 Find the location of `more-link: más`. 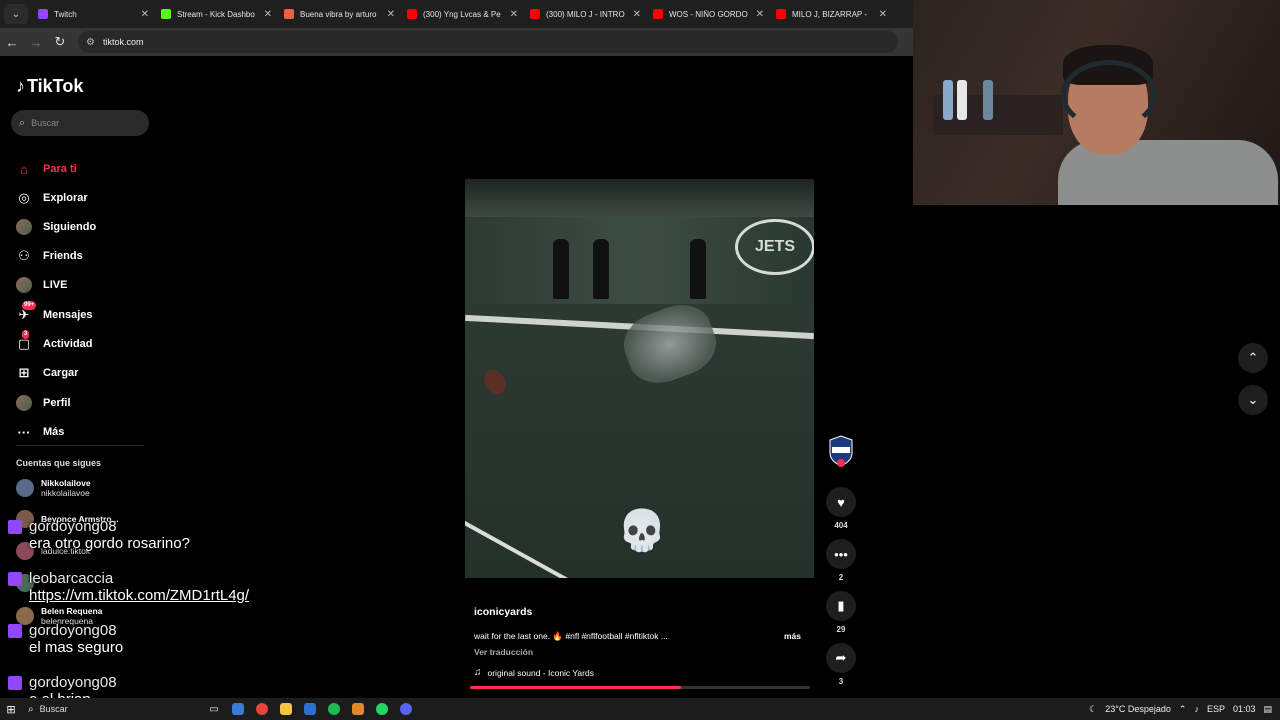

more-link: más is located at coordinates (792, 636).